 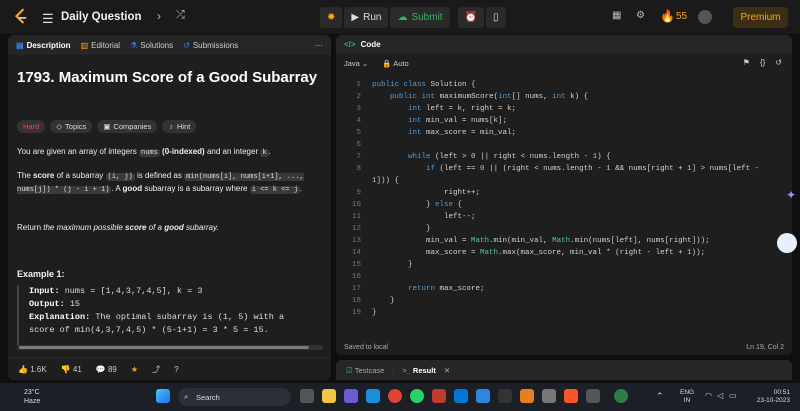 I want to click on line-number: 14, so click(x=356, y=253).